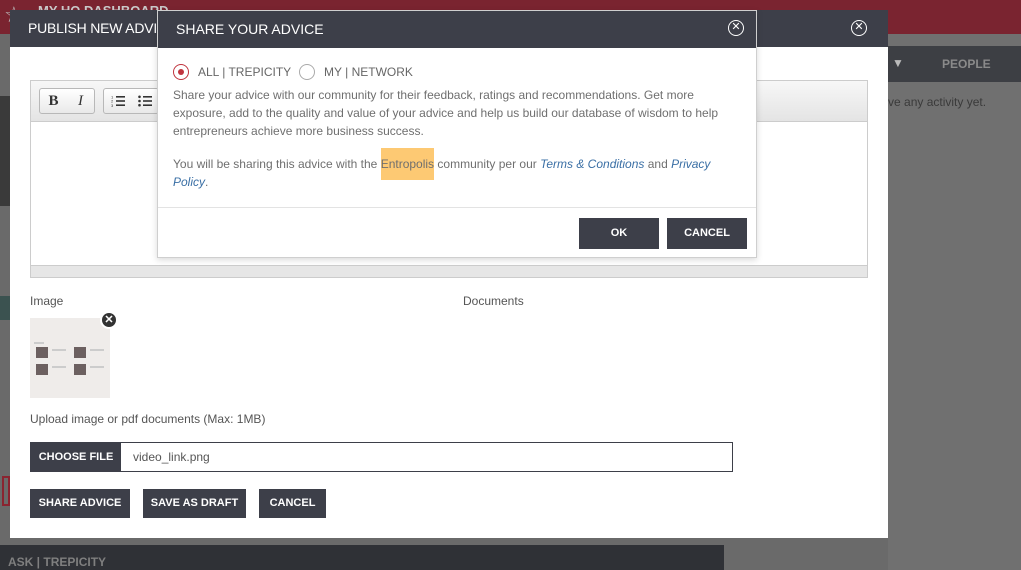  I want to click on format-button-group: B I, so click(67, 101).